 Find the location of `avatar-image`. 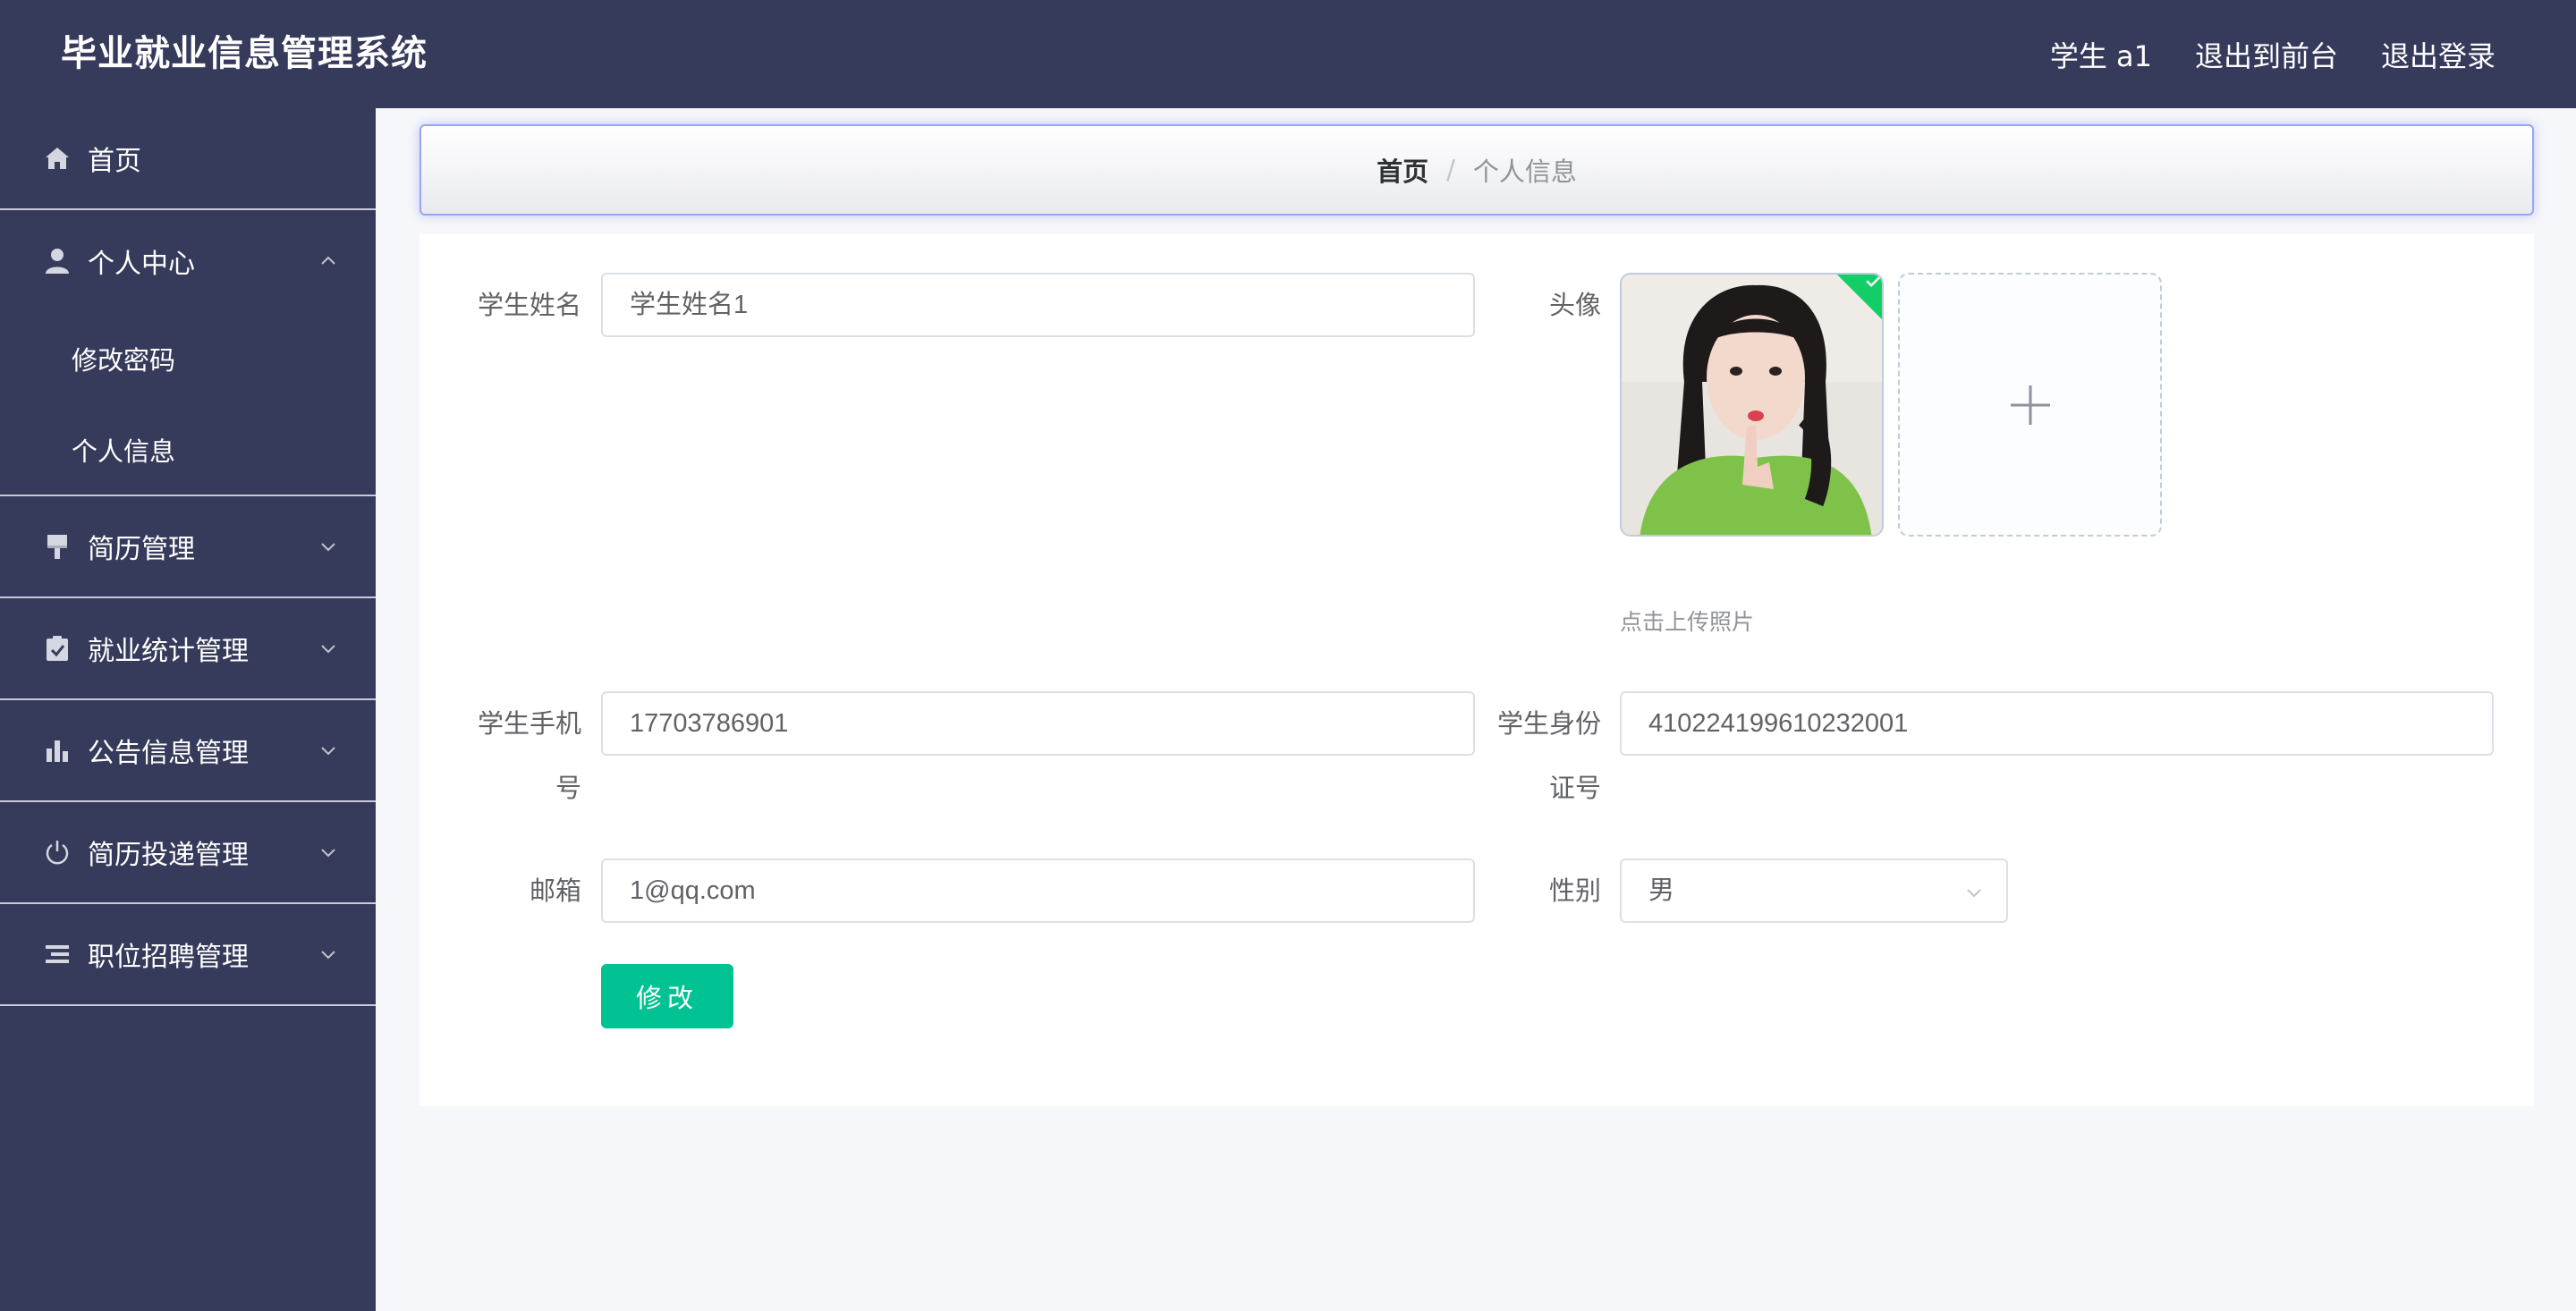

avatar-image is located at coordinates (1752, 405).